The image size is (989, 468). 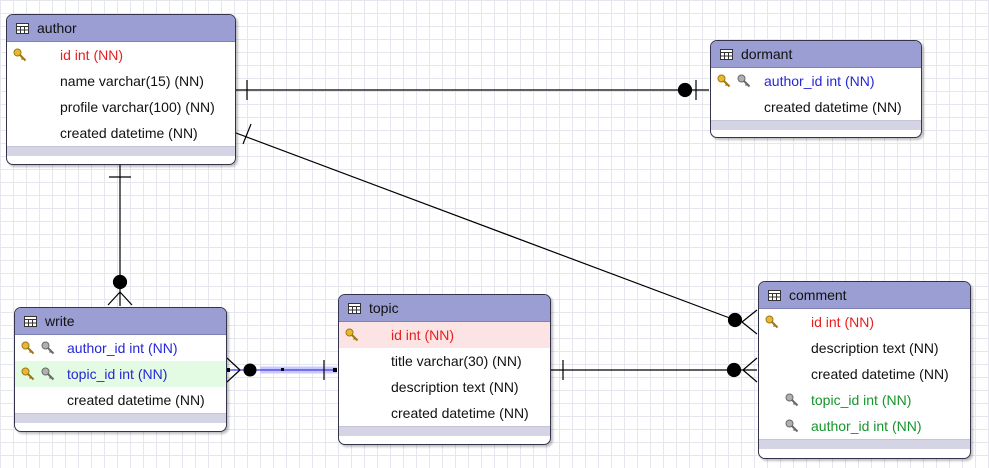 What do you see at coordinates (818, 295) in the screenshot?
I see `table-comment-title: comment` at bounding box center [818, 295].